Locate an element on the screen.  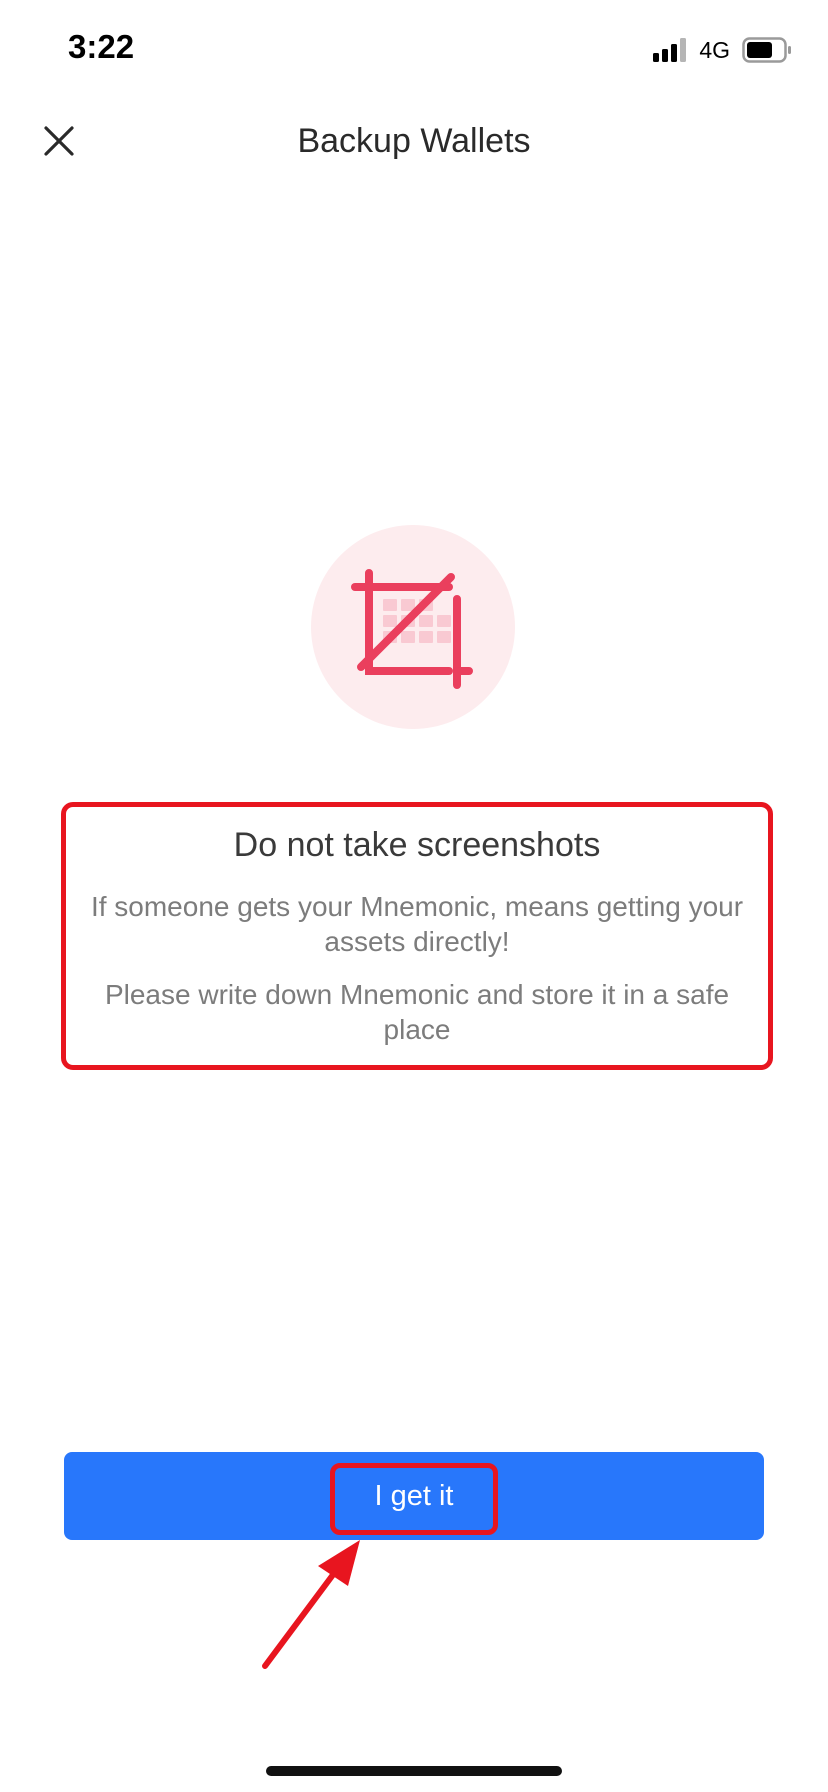
i-get-it-button: I get it is located at coordinates (414, 1496).